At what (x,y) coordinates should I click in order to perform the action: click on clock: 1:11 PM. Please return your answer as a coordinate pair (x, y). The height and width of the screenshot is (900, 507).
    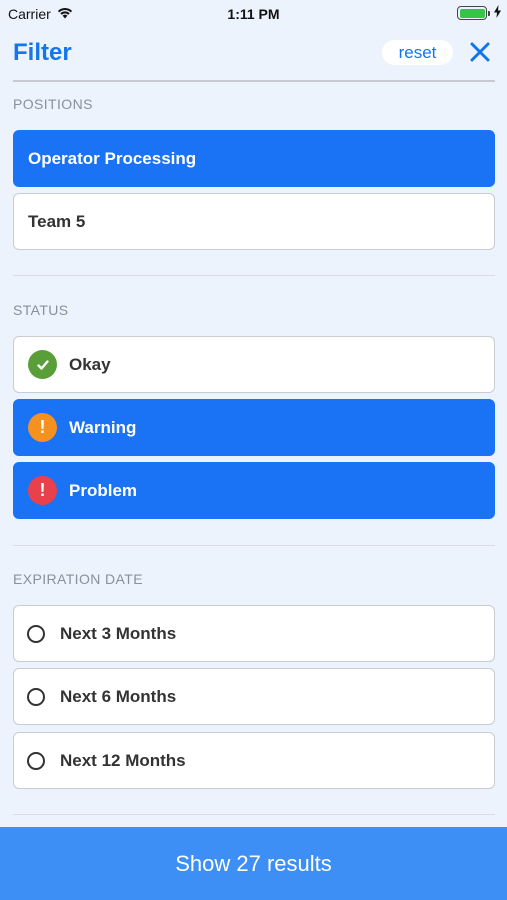
    Looking at the image, I should click on (253, 14).